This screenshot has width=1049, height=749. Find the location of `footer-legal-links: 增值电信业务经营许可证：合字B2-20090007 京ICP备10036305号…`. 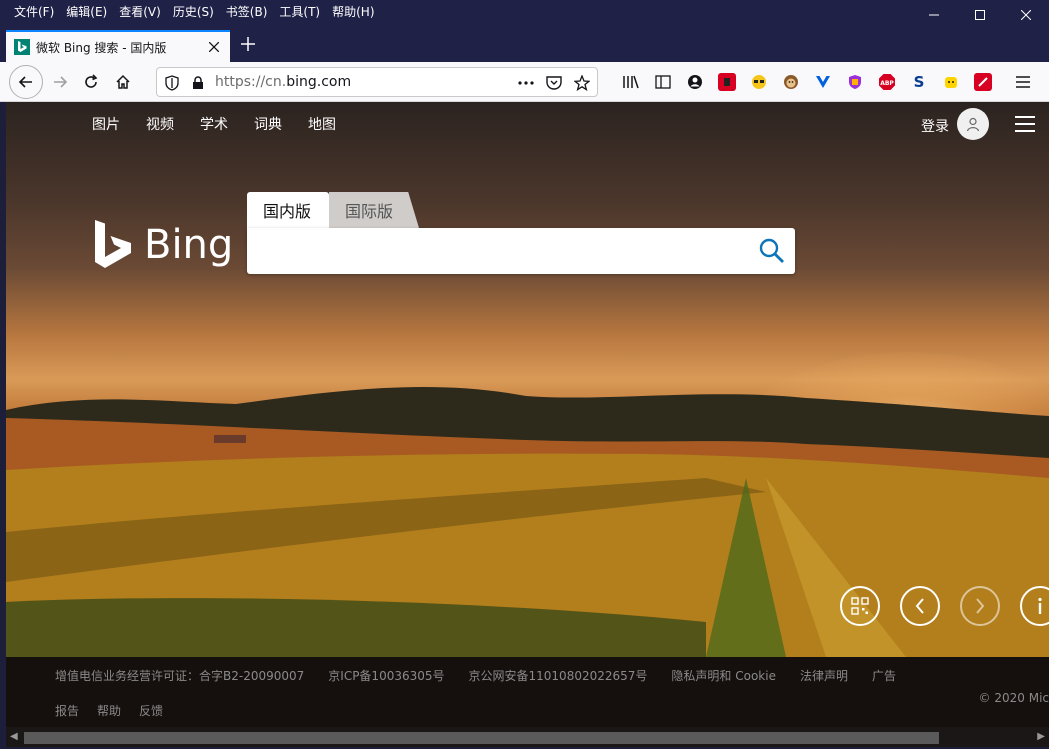

footer-legal-links: 增值电信业务经营许可证：合字B2-20090007 京ICP备10036305号… is located at coordinates (475, 675).